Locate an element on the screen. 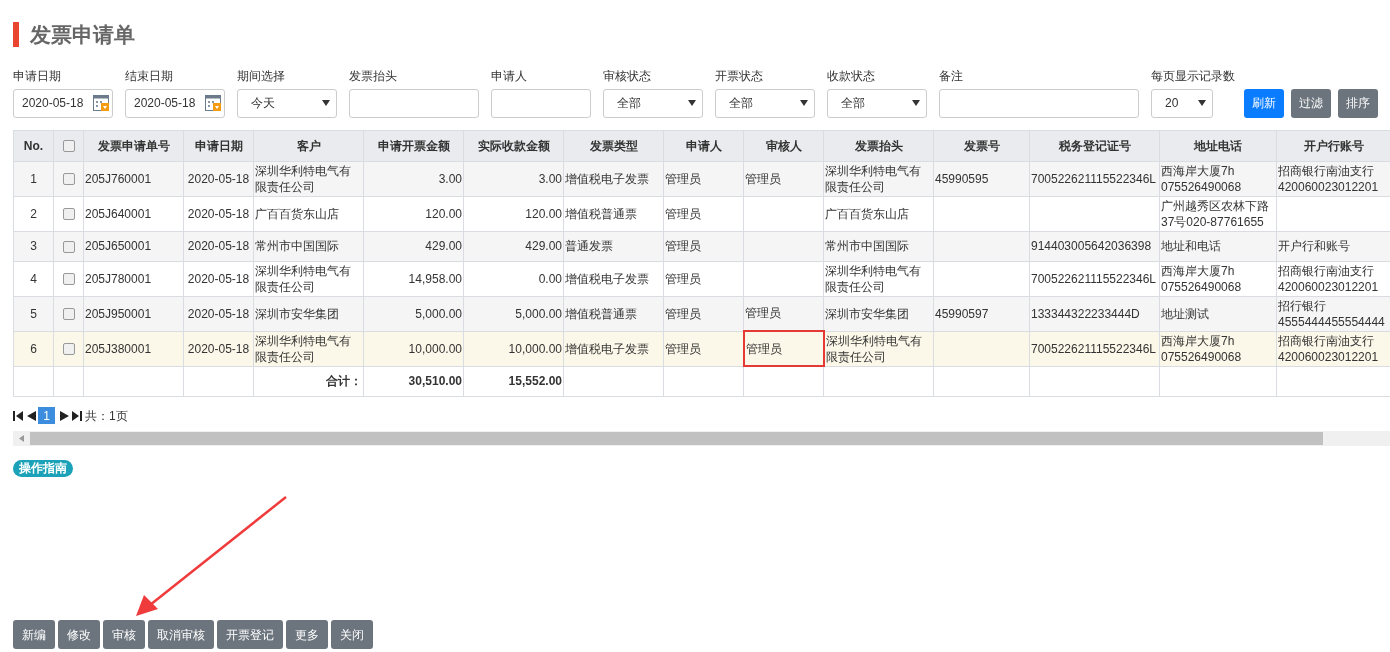 The image size is (1390, 652). last-page-icon is located at coordinates (77, 415).